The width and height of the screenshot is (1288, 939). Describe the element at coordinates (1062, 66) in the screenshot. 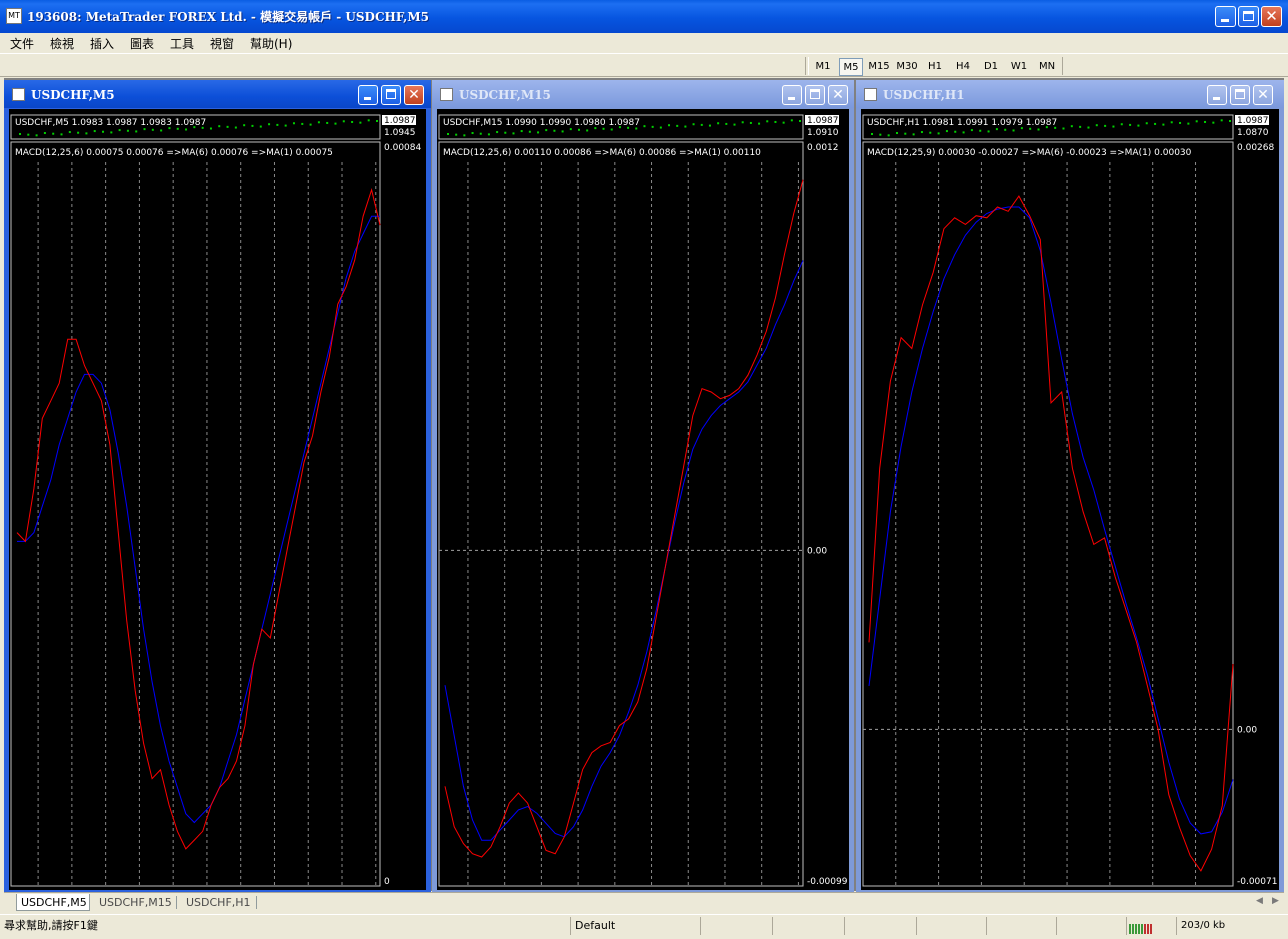

I see `toolbar-end-separator` at that location.